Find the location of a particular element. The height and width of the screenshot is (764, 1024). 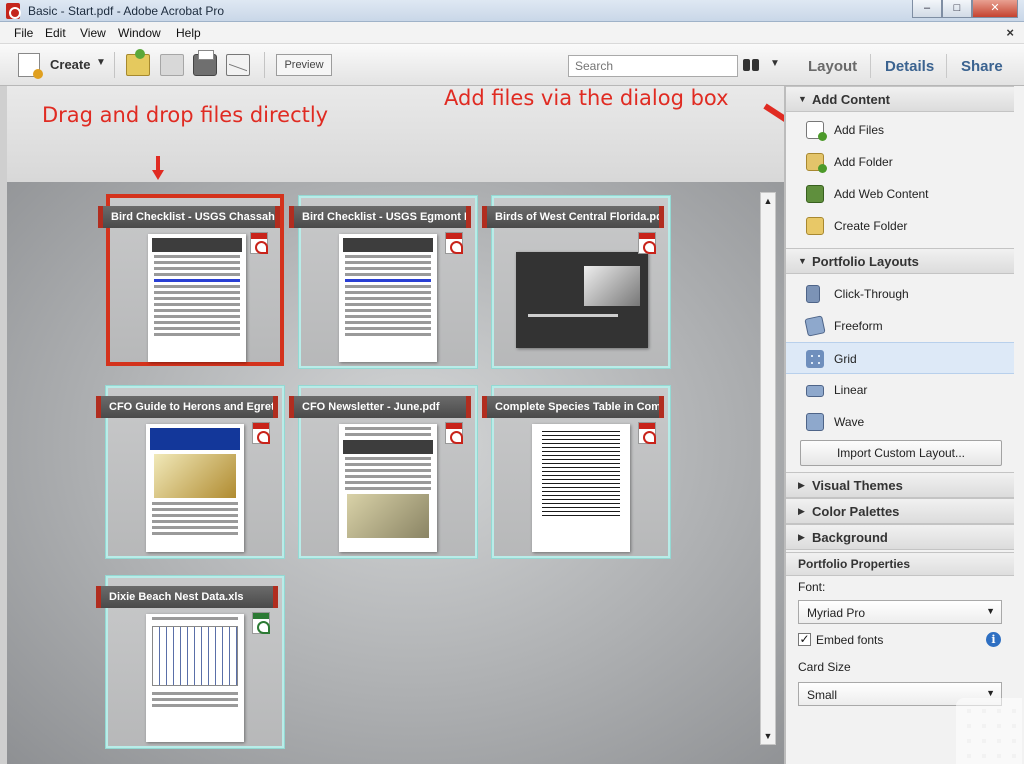

close-document-button: × is located at coordinates (1010, 32).